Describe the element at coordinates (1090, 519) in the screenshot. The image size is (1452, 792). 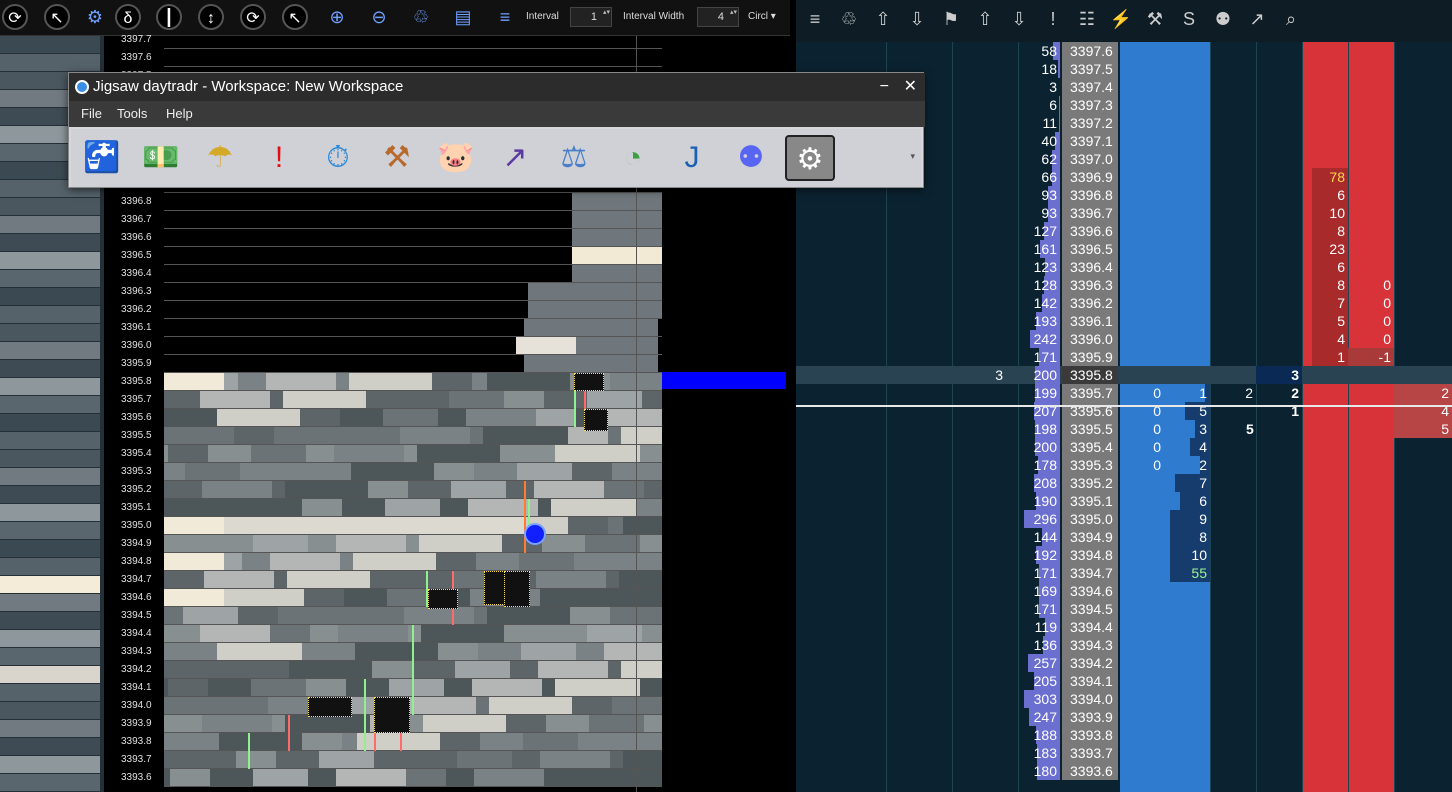
I see `price-cell: 3395.0` at that location.